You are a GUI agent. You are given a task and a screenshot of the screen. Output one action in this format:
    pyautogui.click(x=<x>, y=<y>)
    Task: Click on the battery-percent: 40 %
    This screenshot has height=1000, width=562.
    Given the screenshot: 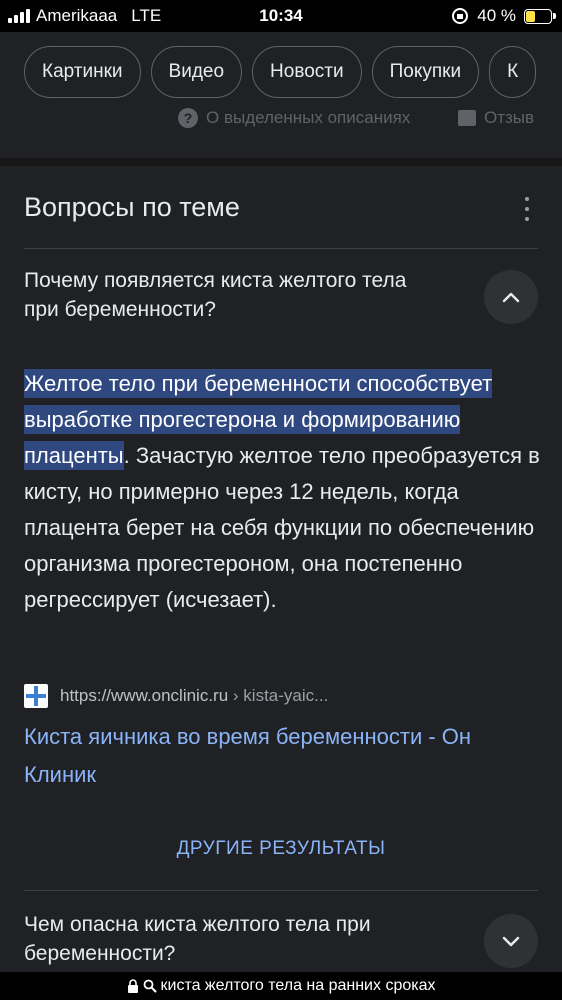 What is the action you would take?
    pyautogui.click(x=496, y=15)
    